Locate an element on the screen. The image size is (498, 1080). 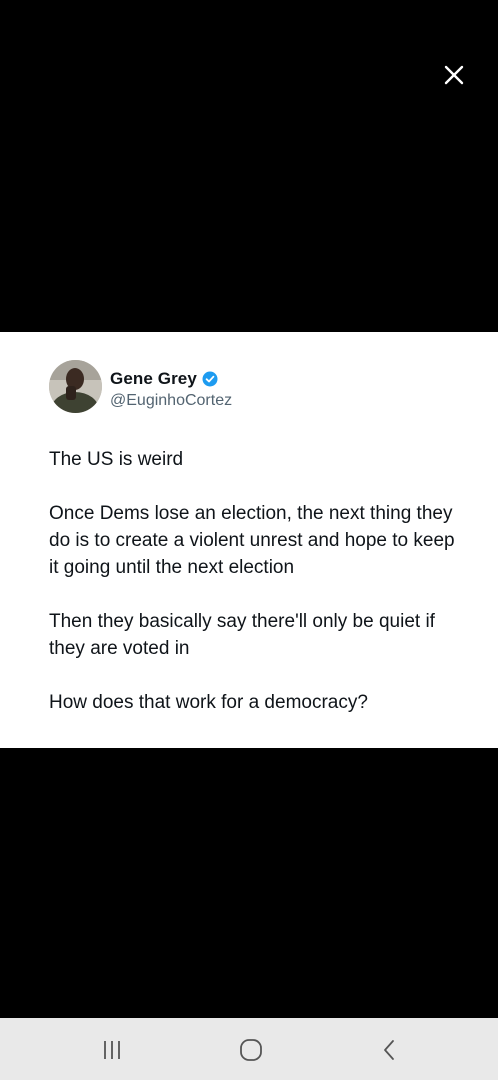
back-button is located at coordinates (390, 1050).